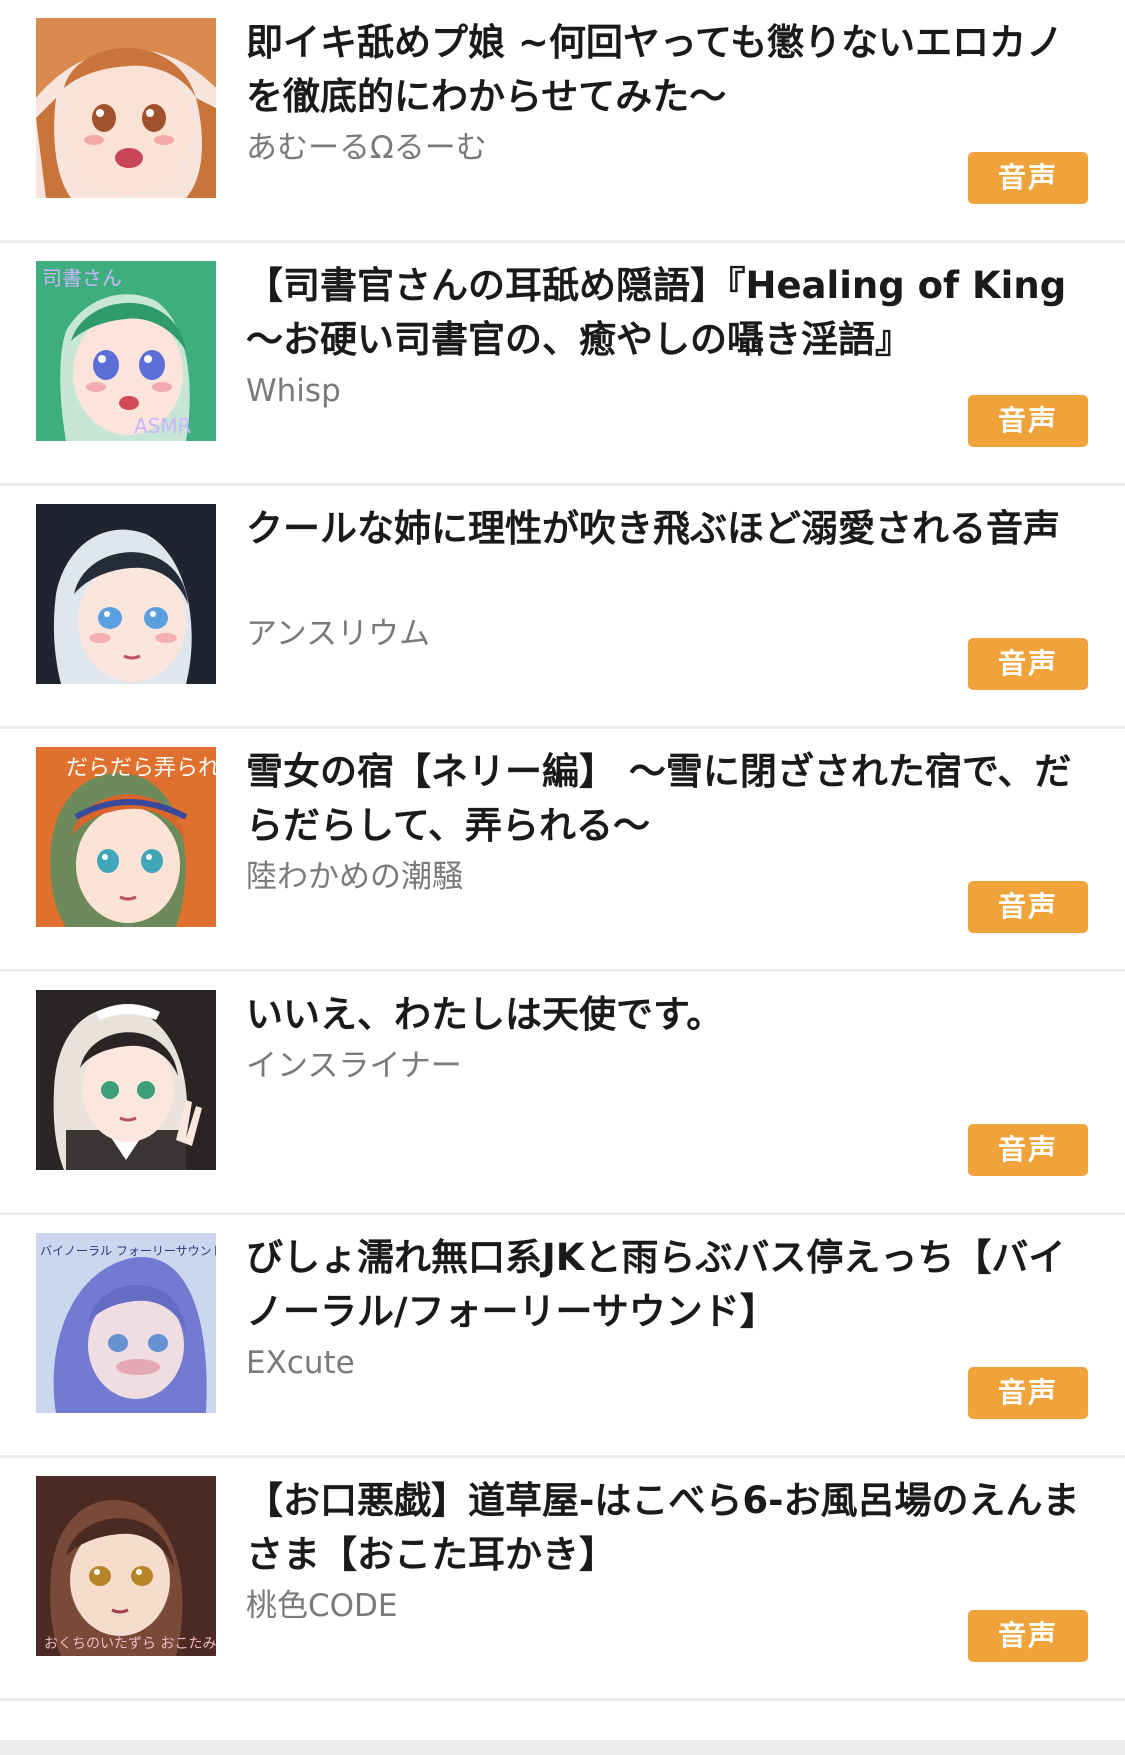 The height and width of the screenshot is (1755, 1125). Describe the element at coordinates (354, 1066) in the screenshot. I see `circle-name: インスライナー` at that location.